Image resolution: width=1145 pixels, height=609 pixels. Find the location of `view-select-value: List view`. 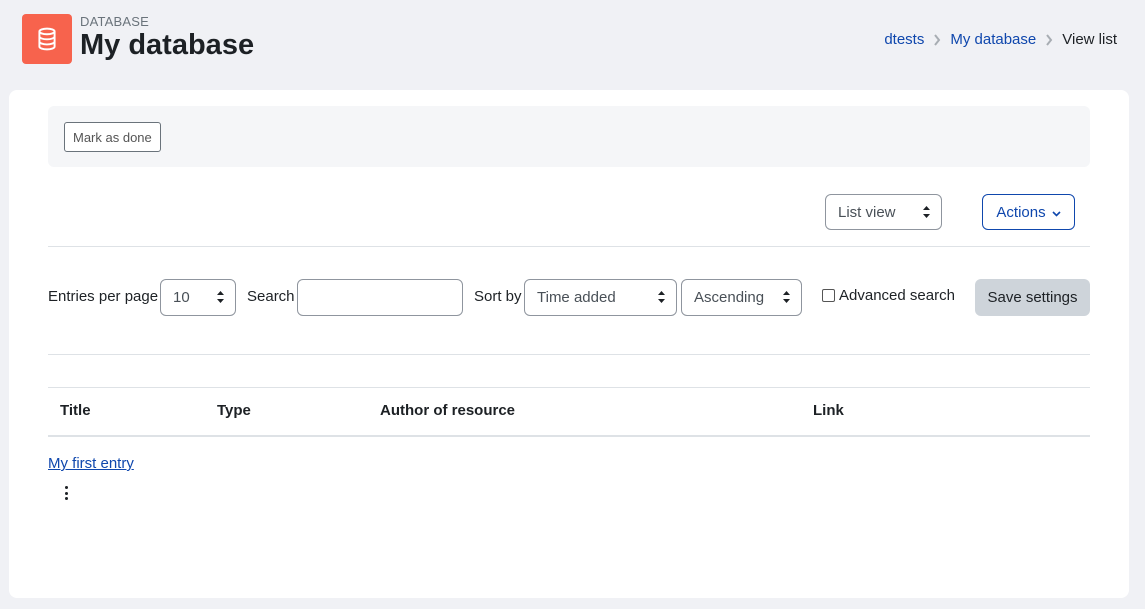

view-select-value: List view is located at coordinates (867, 212).